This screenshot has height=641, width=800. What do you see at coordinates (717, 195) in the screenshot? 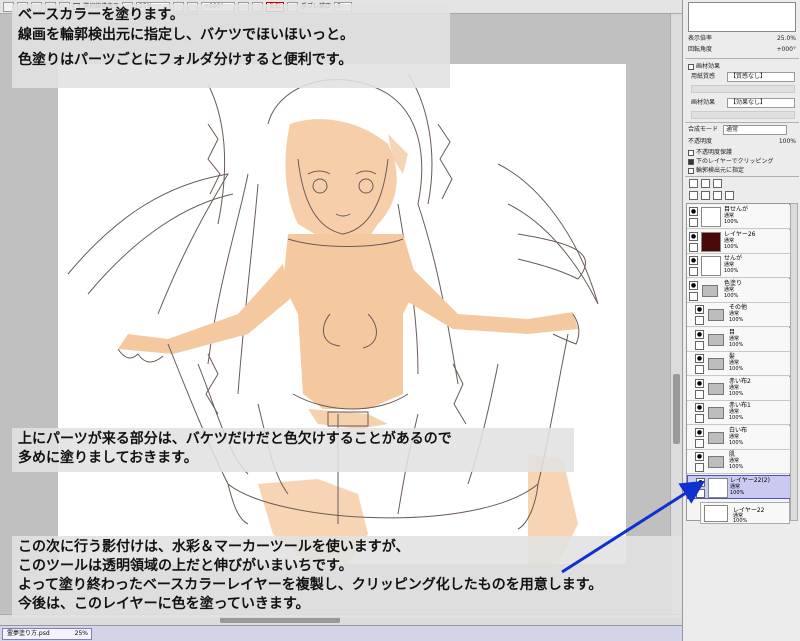
I see `clear-layer-icon` at bounding box center [717, 195].